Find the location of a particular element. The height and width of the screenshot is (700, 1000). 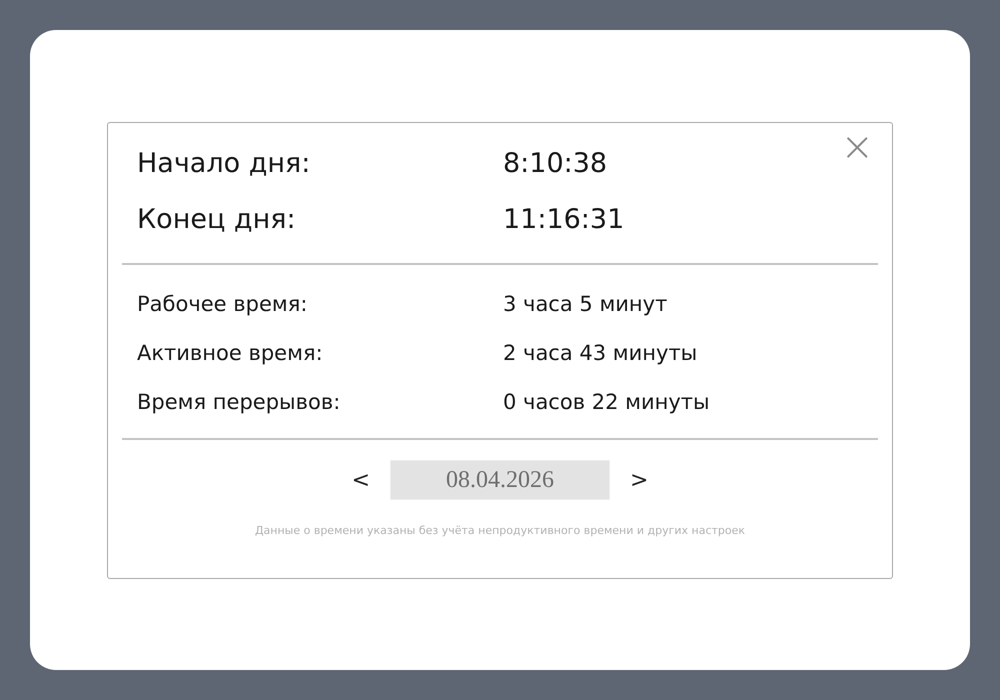

row-value: 8:10:38 is located at coordinates (555, 164).